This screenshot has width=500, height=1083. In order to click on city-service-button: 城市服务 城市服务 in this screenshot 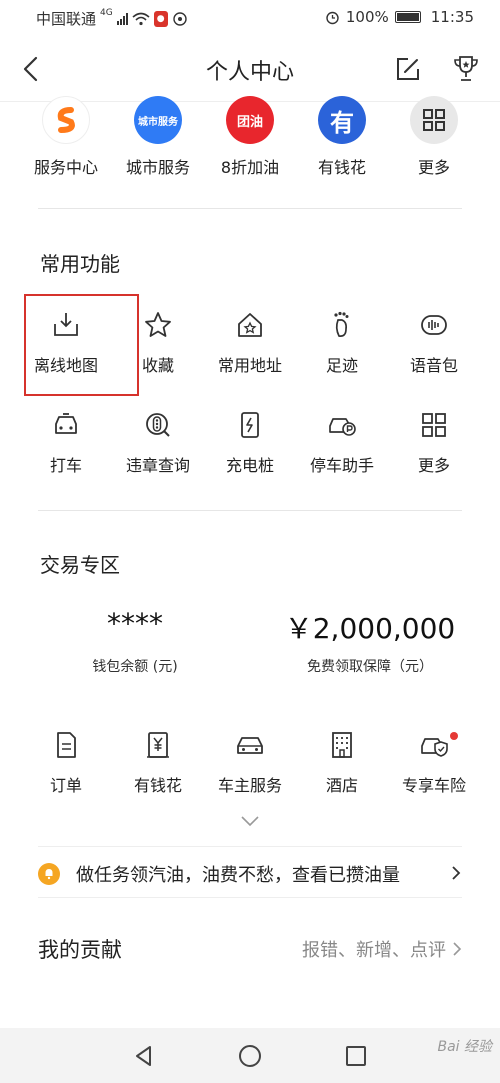, I will do `click(158, 137)`.